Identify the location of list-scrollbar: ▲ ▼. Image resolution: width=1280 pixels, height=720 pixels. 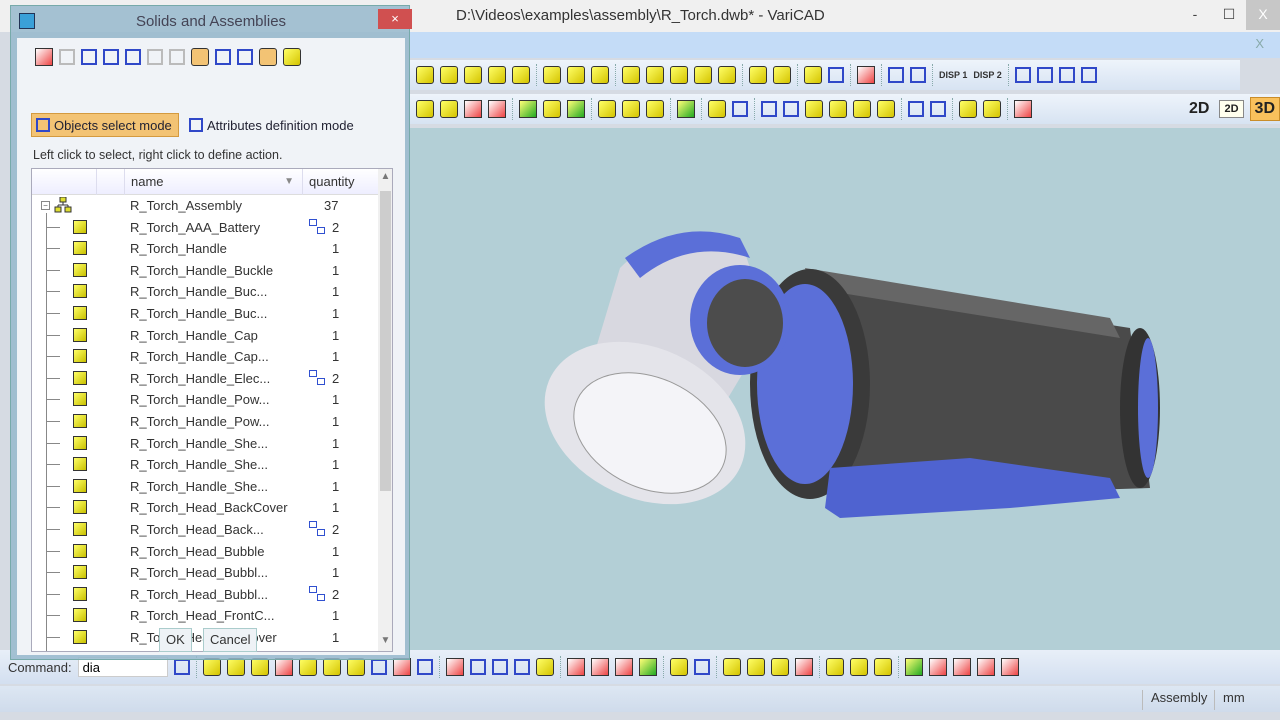
(385, 410).